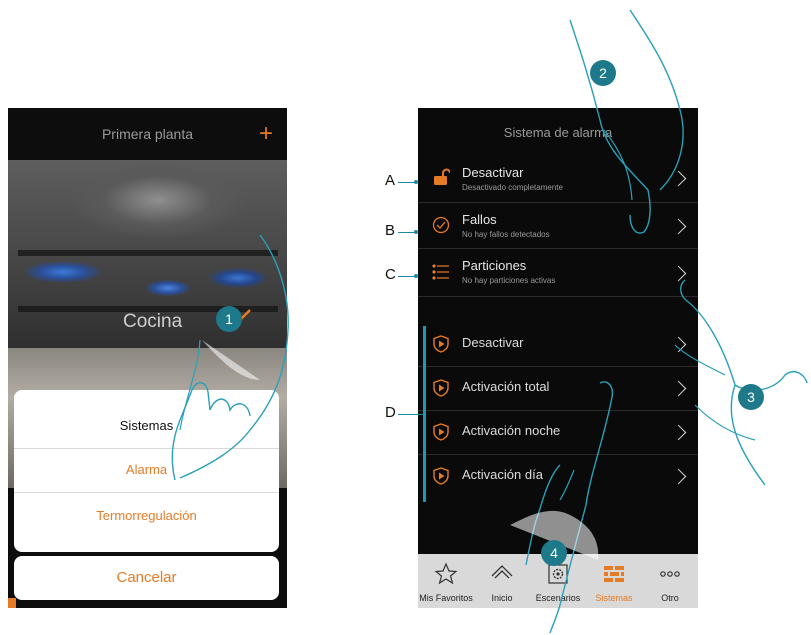 The image size is (811, 635). Describe the element at coordinates (266, 134) in the screenshot. I see `add-icon: +` at that location.